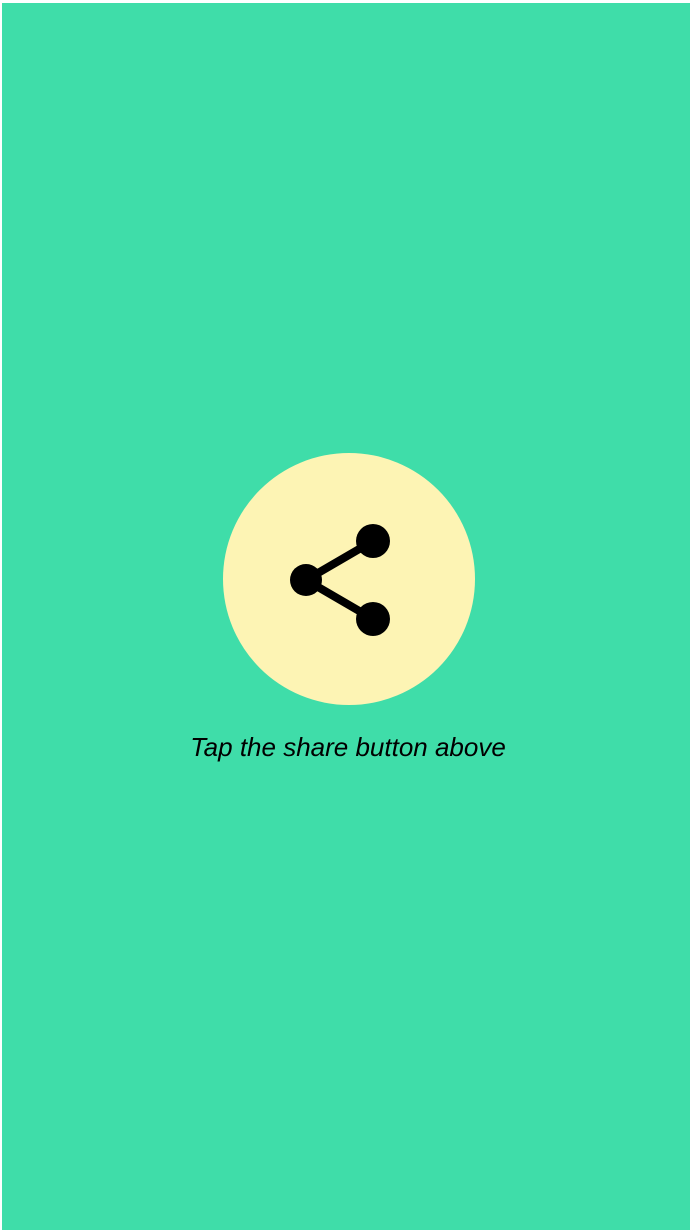 This screenshot has height=1230, width=690. I want to click on share-instruction-text: Tap the share button above, so click(348, 747).